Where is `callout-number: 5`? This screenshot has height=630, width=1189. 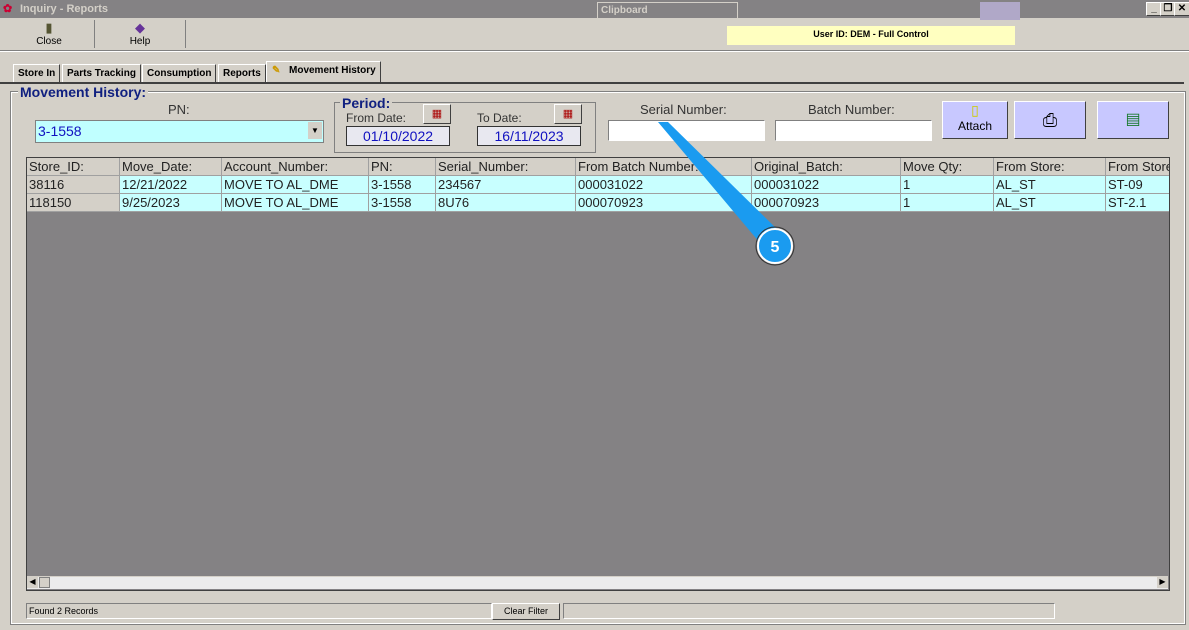 callout-number: 5 is located at coordinates (775, 247).